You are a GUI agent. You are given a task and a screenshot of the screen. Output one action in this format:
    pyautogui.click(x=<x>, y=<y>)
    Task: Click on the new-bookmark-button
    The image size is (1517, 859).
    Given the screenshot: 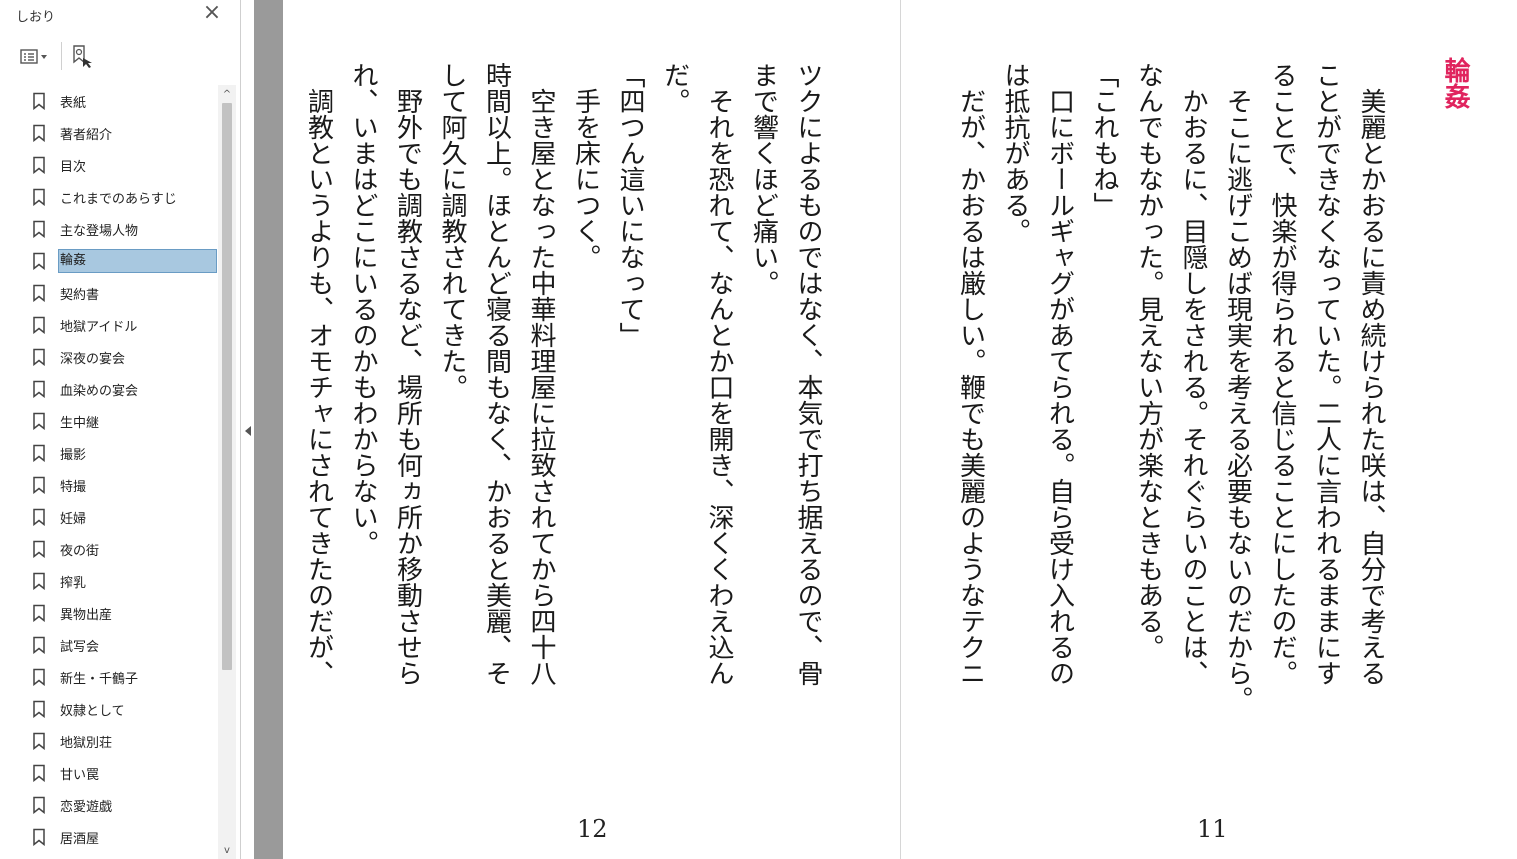 What is the action you would take?
    pyautogui.click(x=82, y=56)
    